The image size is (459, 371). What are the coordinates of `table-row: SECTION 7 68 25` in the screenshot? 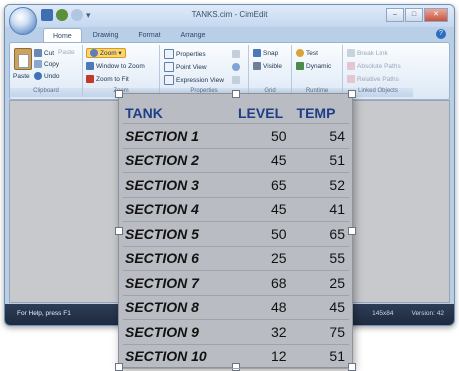 It's located at (236, 283).